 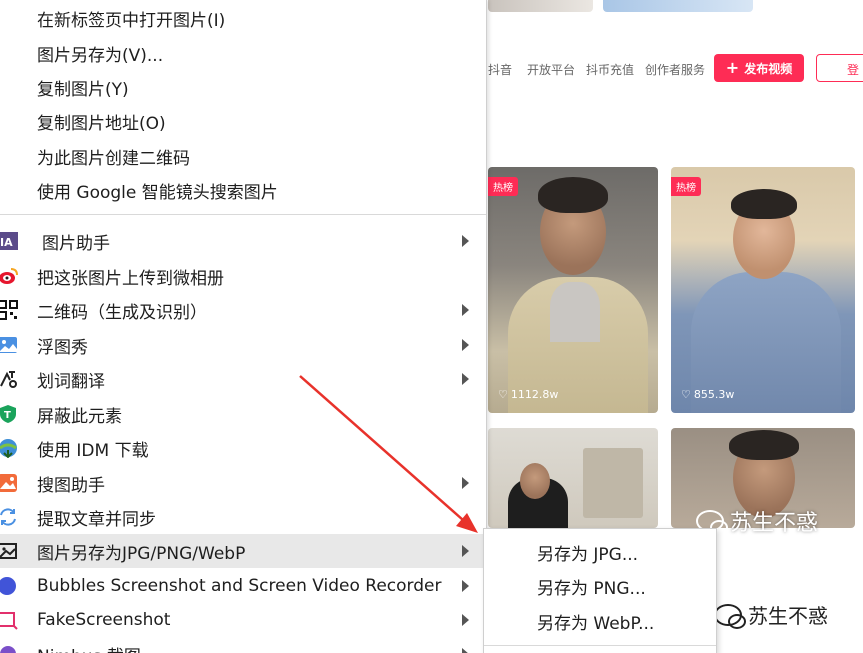 I want to click on menu-item-fakescreenshot: FakeScreenshot, so click(x=243, y=620).